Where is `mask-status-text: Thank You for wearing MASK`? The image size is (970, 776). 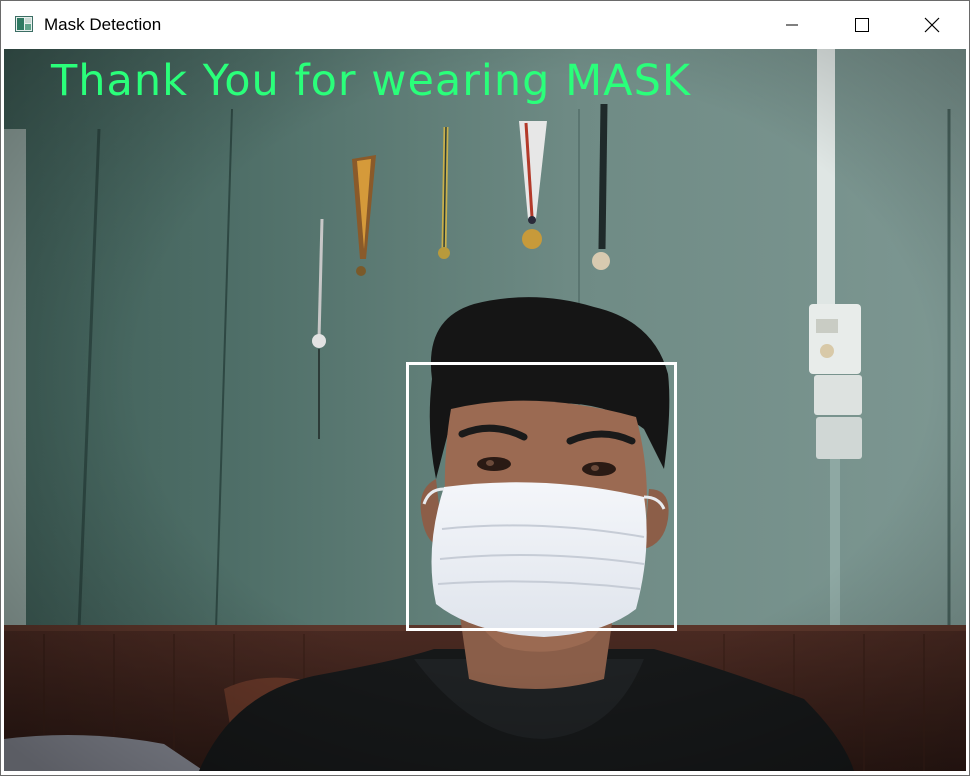 mask-status-text: Thank You for wearing MASK is located at coordinates (371, 81).